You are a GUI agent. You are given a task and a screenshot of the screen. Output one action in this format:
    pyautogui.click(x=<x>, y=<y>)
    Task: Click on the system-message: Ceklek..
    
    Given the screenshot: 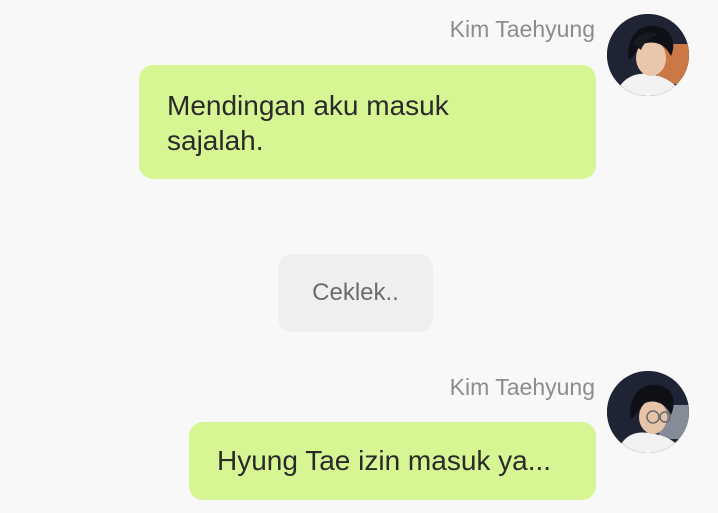 What is the action you would take?
    pyautogui.click(x=355, y=293)
    